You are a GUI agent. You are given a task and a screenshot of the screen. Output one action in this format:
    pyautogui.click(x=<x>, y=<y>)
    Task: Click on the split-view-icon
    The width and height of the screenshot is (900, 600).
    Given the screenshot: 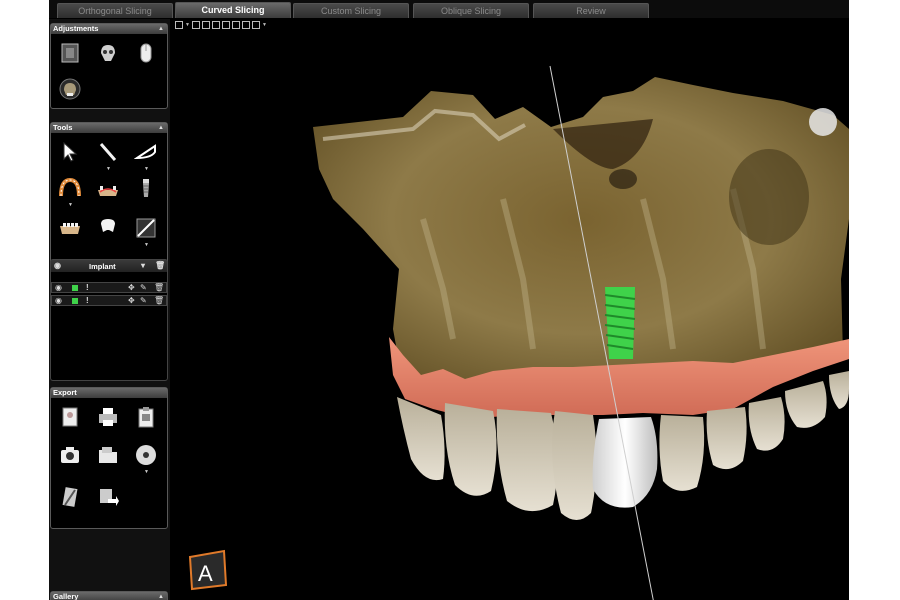 What is the action you would take?
    pyautogui.click(x=205, y=25)
    